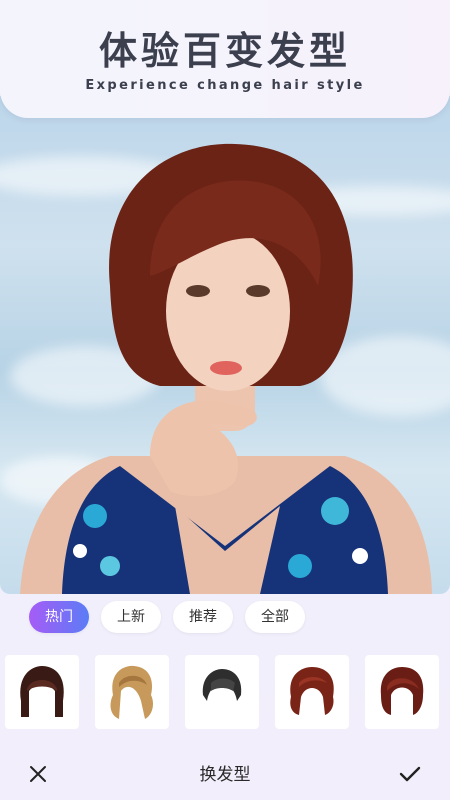  I want to click on header-banner: 体验百变发型 Experience change hair style, so click(225, 59).